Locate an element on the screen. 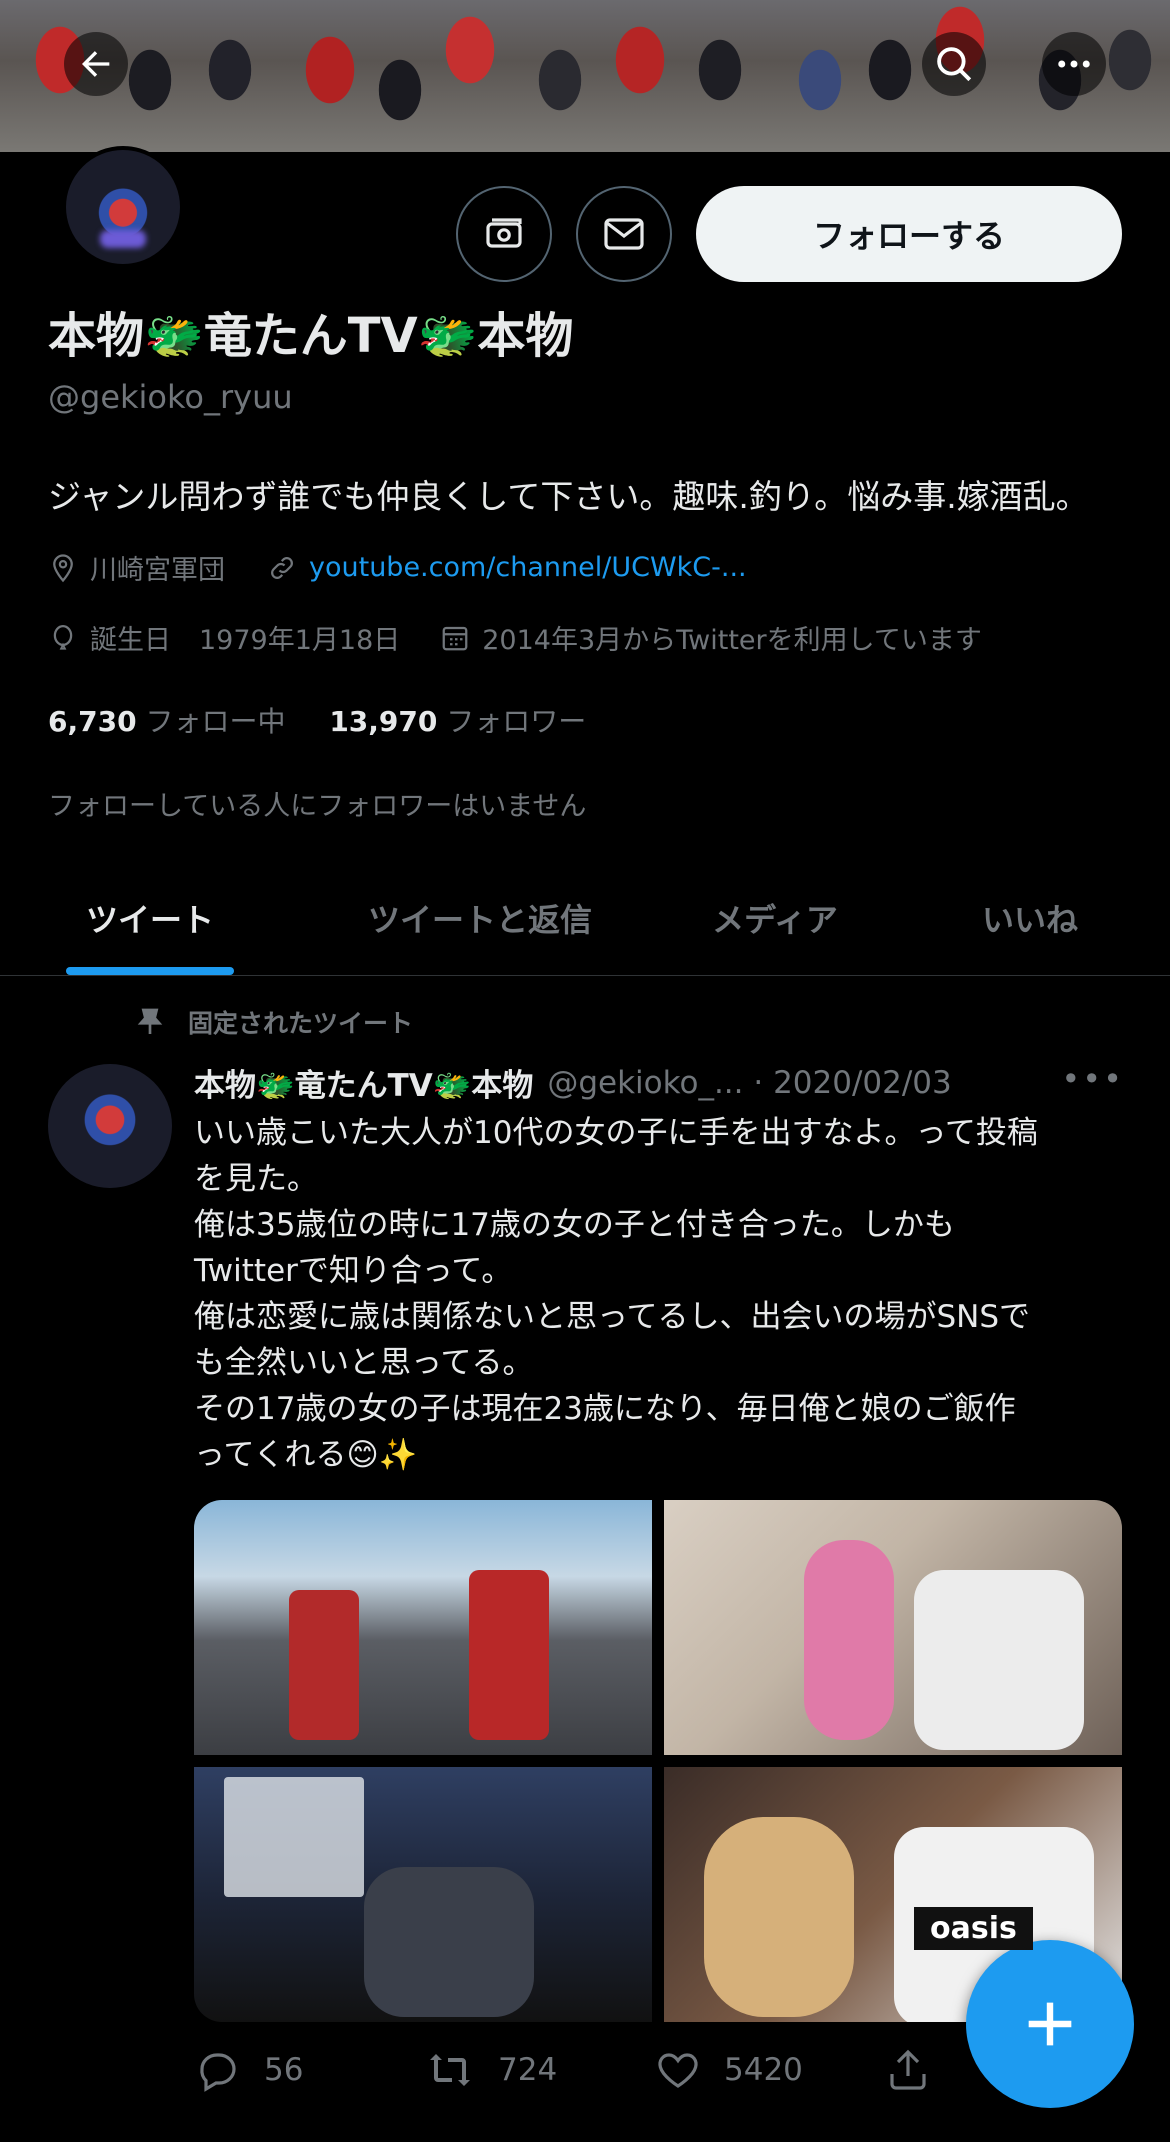 The width and height of the screenshot is (1170, 2142). profile-meta-row-2: 誕生日 1979年1月18日 2014年3月からTwitterを利用しています is located at coordinates (515, 637).